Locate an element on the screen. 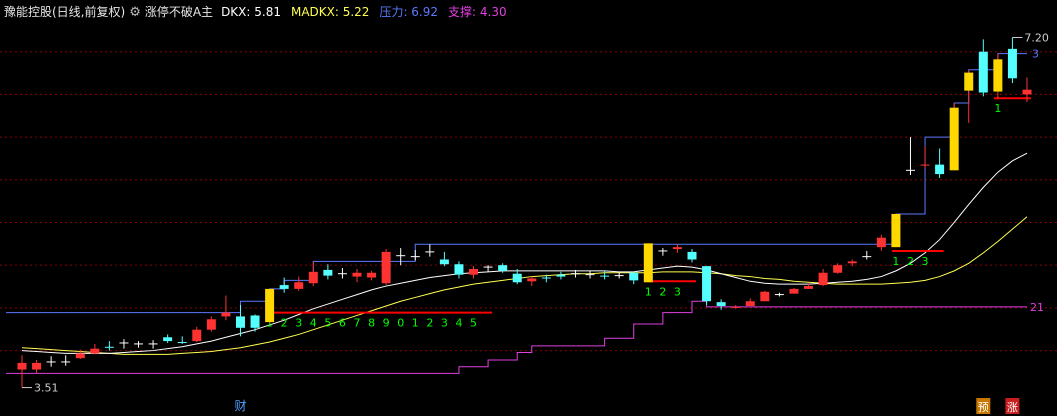  count-label: 7 is located at coordinates (357, 323).